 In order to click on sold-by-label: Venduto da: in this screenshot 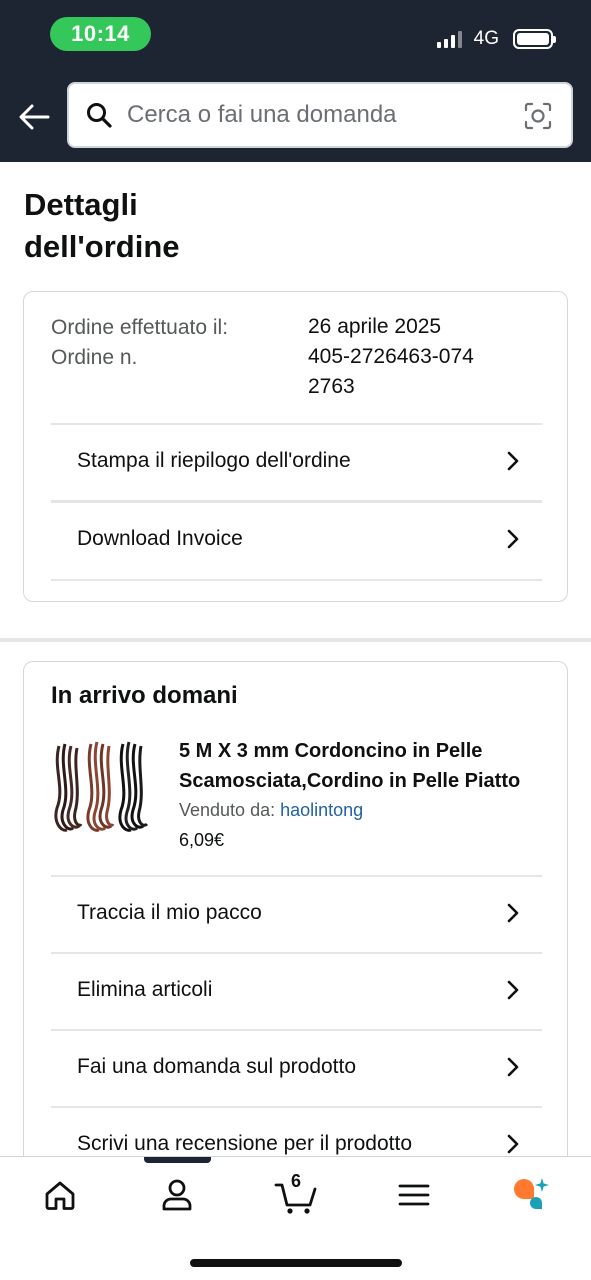, I will do `click(227, 810)`.